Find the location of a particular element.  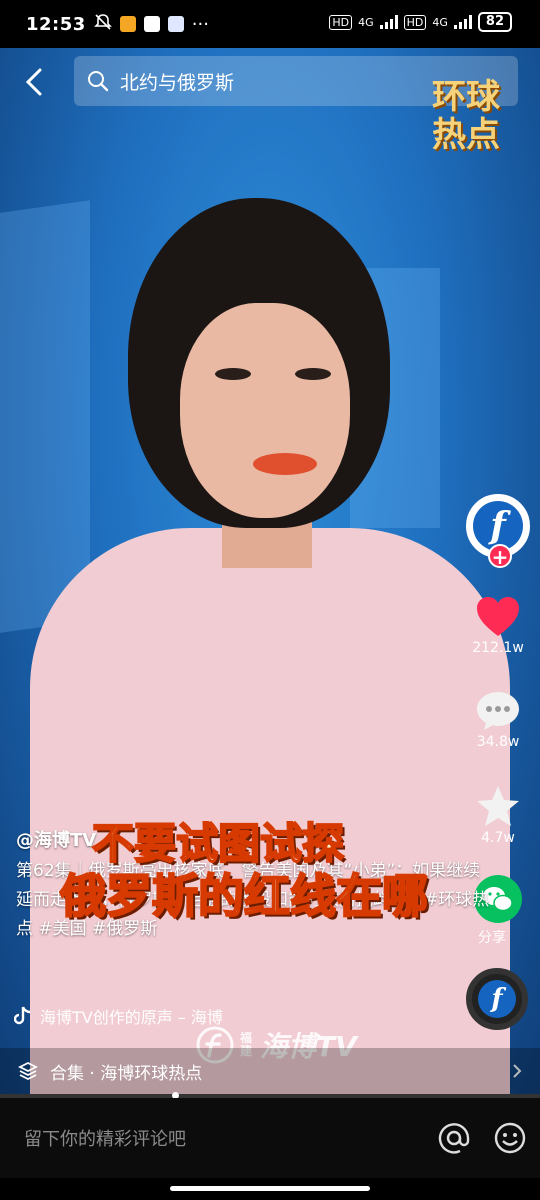

comment-count: 34.8w is located at coordinates (498, 742).